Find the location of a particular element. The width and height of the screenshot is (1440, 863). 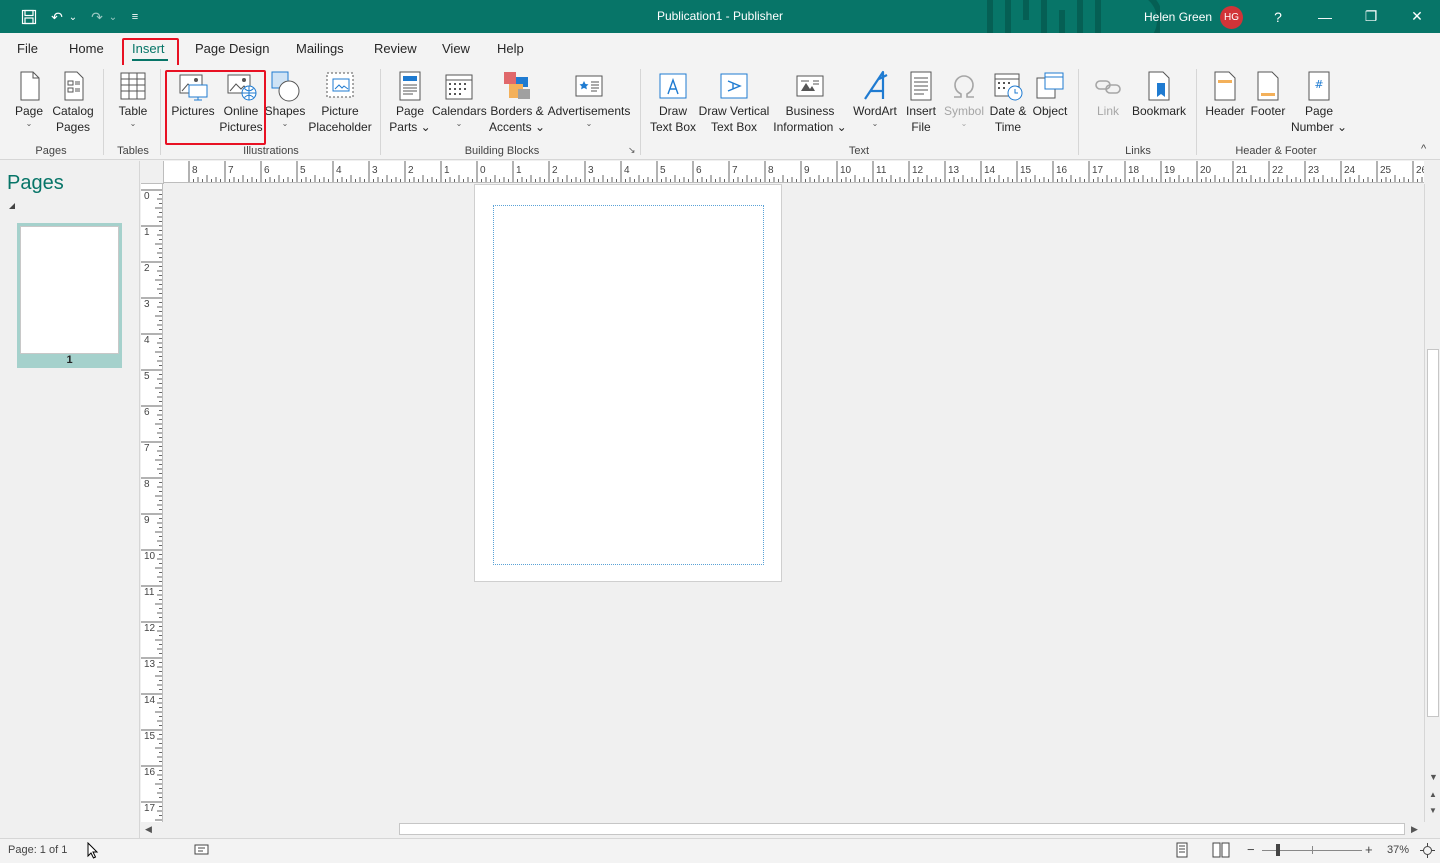

wordart-button: WordArt ⌄ is located at coordinates (875, 99).